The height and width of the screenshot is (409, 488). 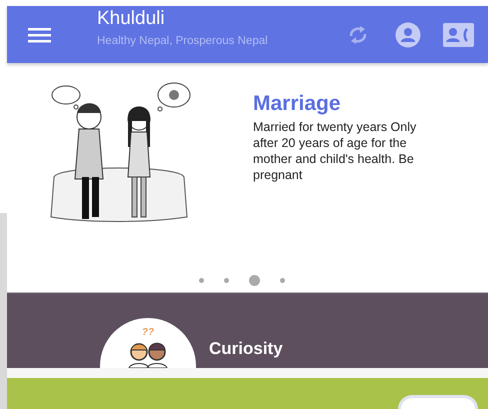 I want to click on app-subtitle: Healthy Nepal, Prosperous Nepal, so click(x=183, y=41).